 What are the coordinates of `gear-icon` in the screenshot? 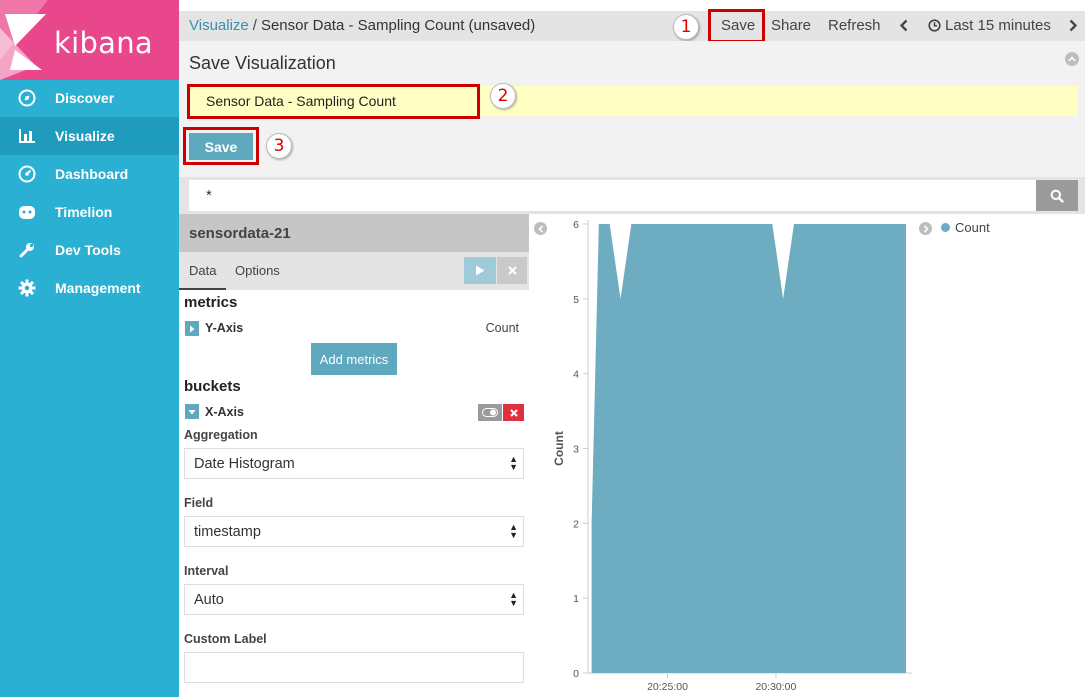 It's located at (27, 288).